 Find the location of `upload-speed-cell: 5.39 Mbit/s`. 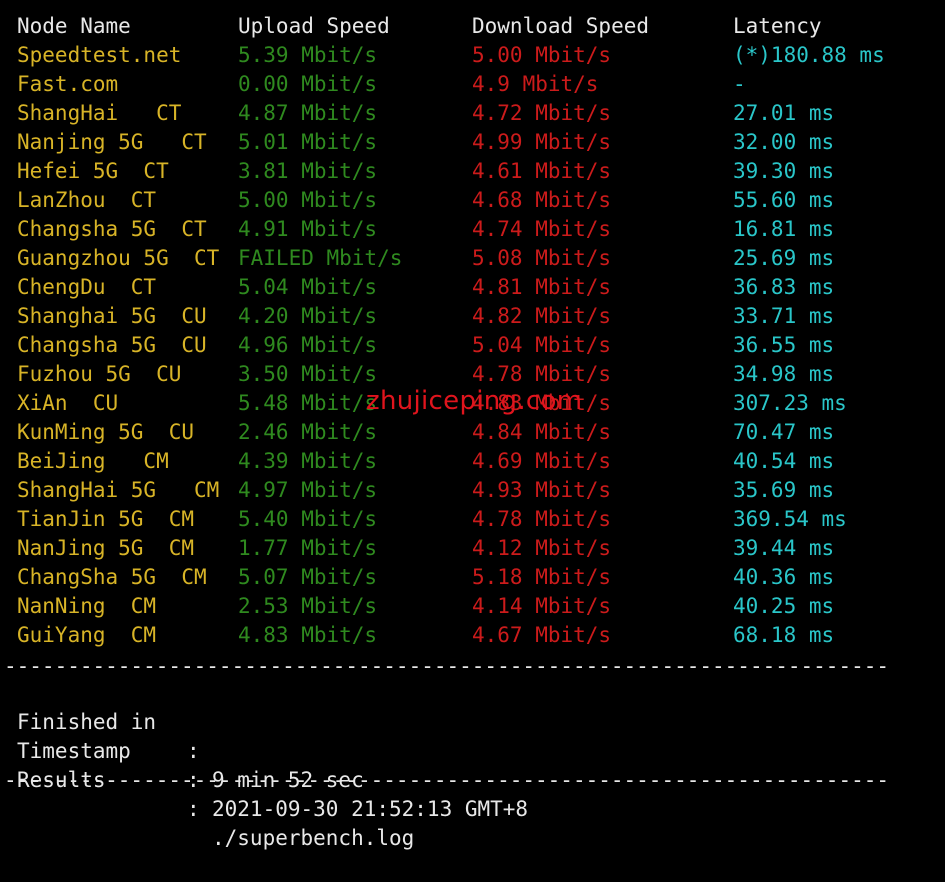

upload-speed-cell: 5.39 Mbit/s is located at coordinates (308, 55).